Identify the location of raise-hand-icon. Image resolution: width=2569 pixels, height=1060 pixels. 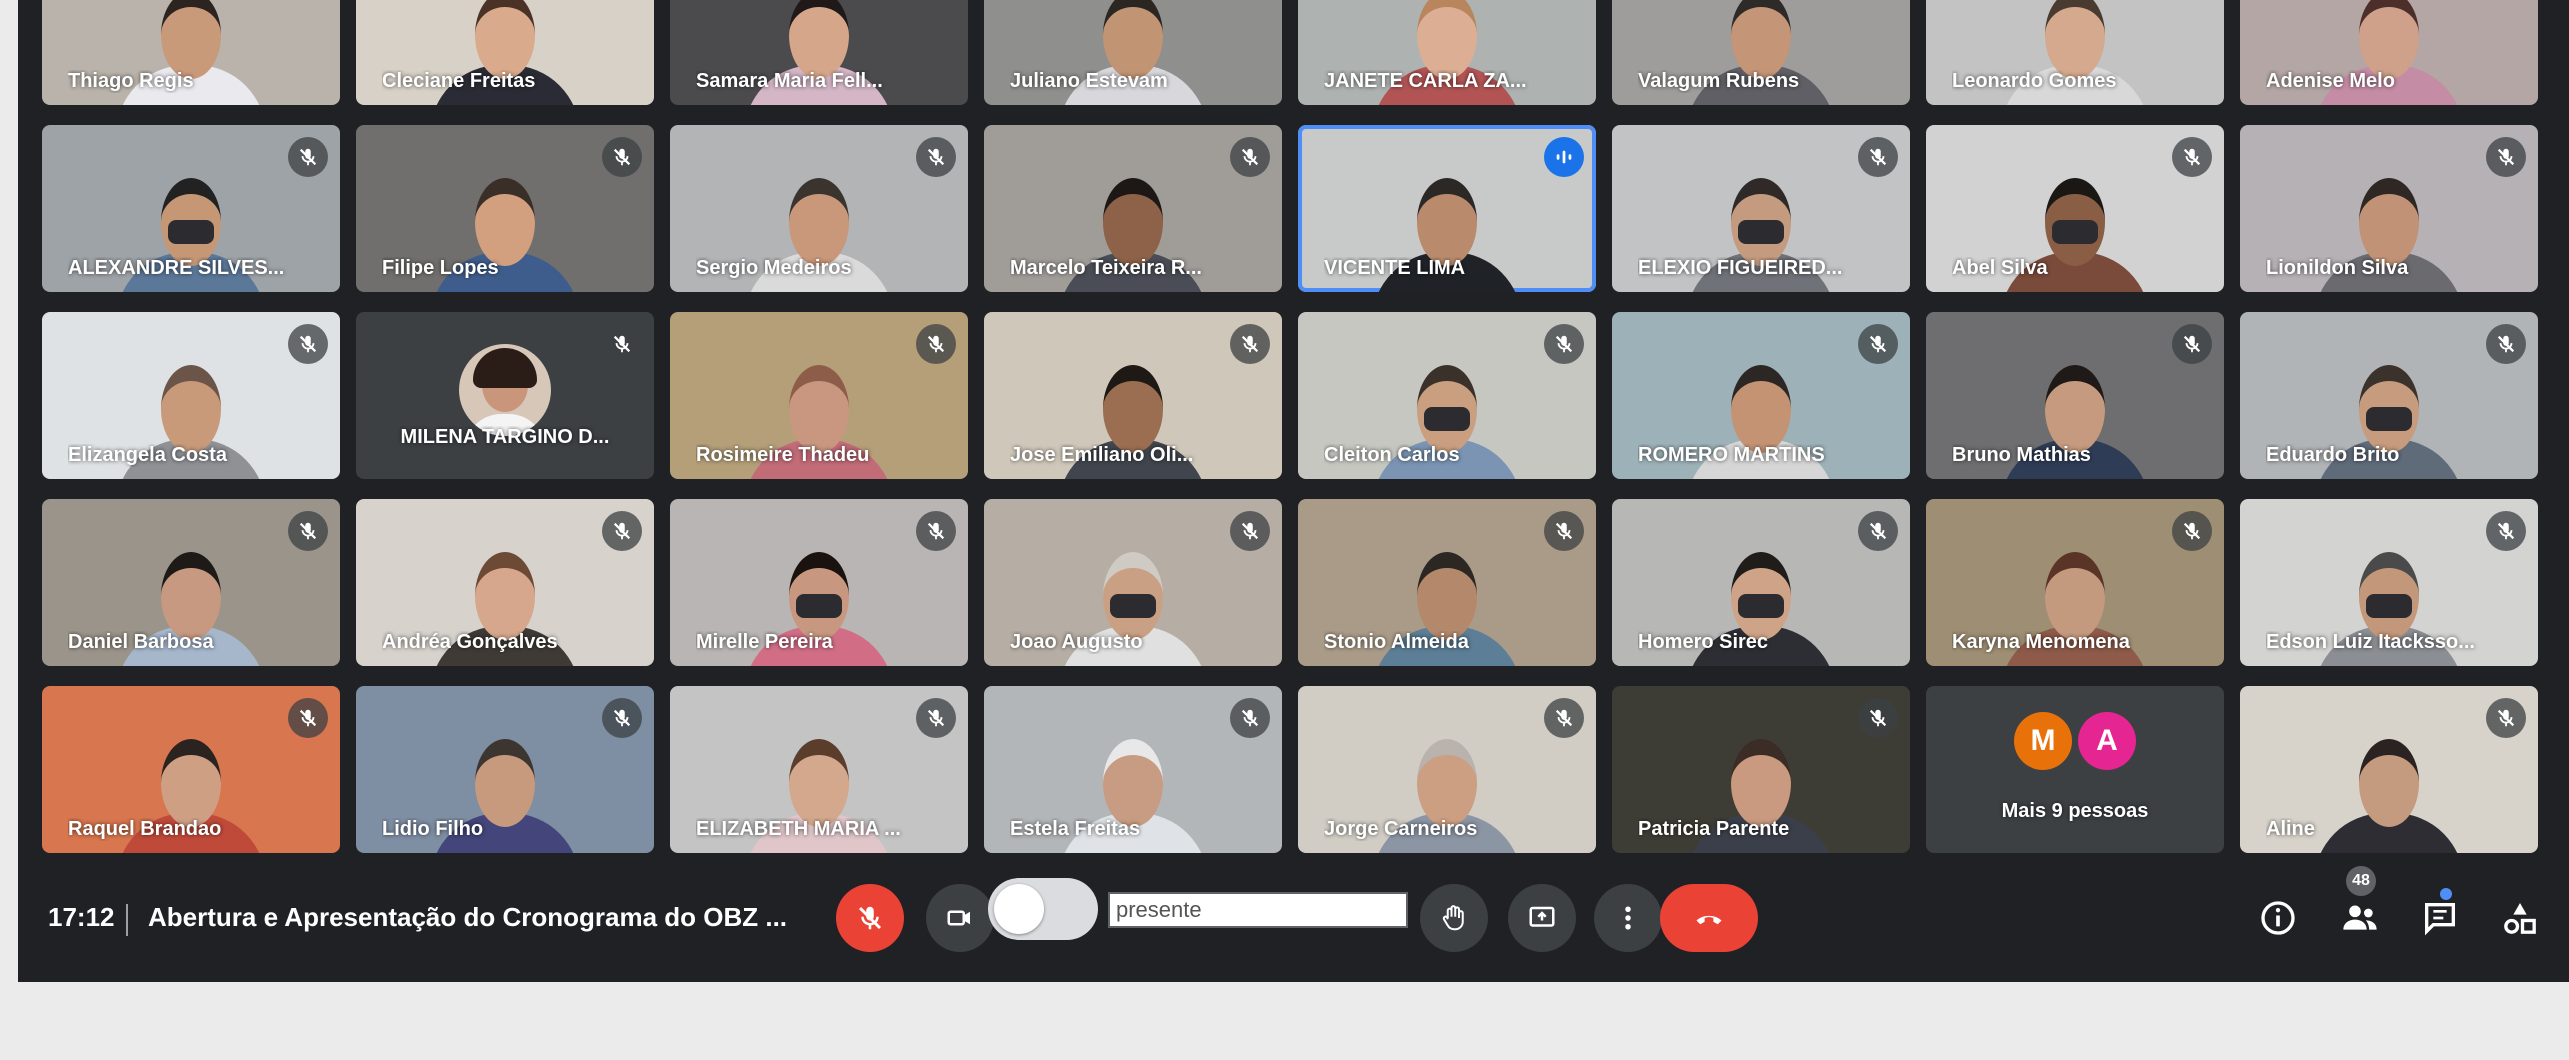
(1453, 918).